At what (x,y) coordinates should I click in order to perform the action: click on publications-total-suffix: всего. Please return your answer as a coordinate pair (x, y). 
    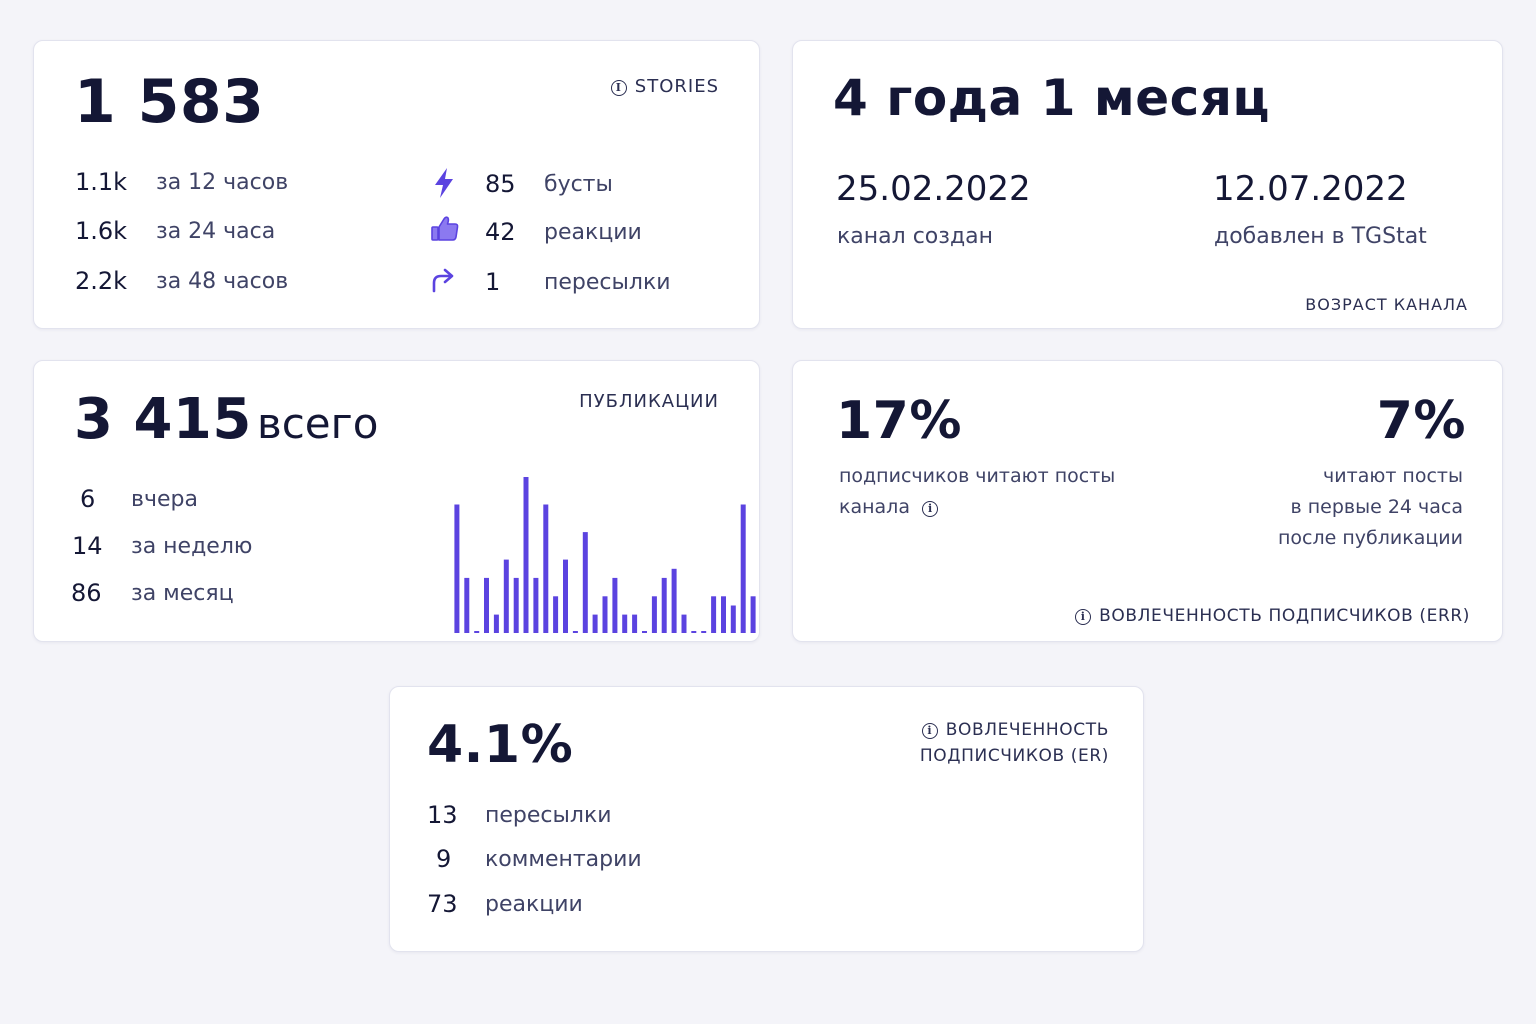
    Looking at the image, I should click on (317, 423).